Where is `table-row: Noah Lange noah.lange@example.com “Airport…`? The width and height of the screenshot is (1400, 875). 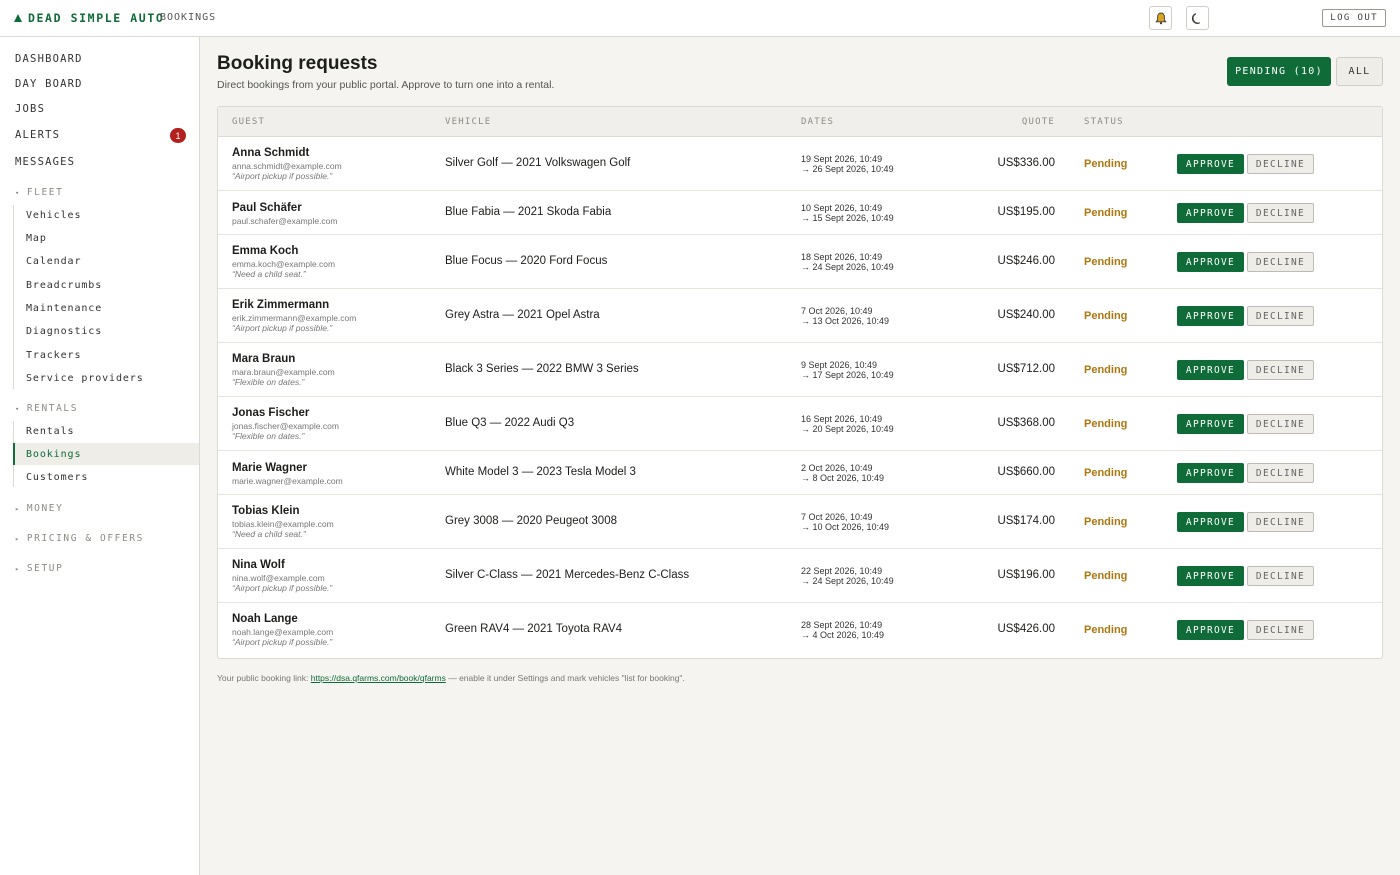 table-row: Noah Lange noah.lange@example.com “Airport… is located at coordinates (800, 630).